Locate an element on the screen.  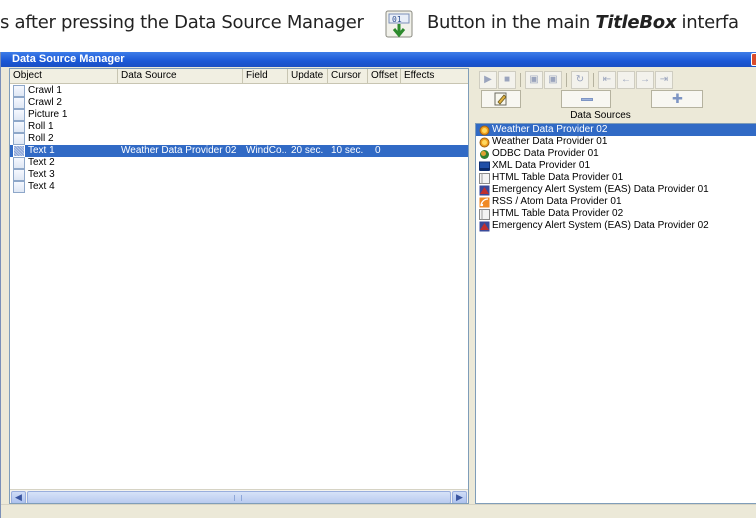
edit-source-button is located at coordinates (501, 99).